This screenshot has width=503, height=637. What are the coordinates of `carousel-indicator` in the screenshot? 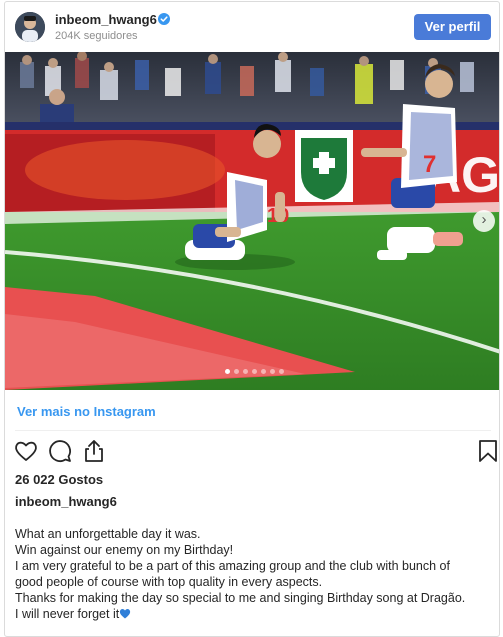 It's located at (254, 372).